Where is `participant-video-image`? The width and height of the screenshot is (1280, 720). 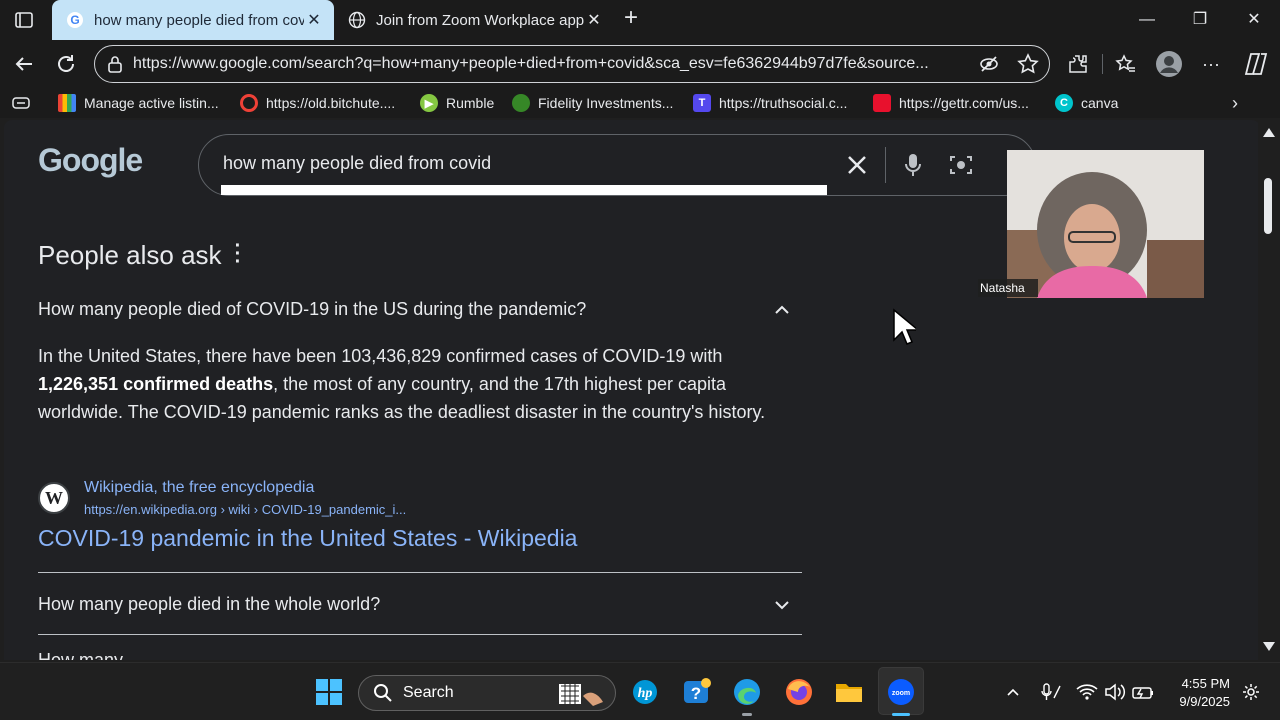 participant-video-image is located at coordinates (1105, 224).